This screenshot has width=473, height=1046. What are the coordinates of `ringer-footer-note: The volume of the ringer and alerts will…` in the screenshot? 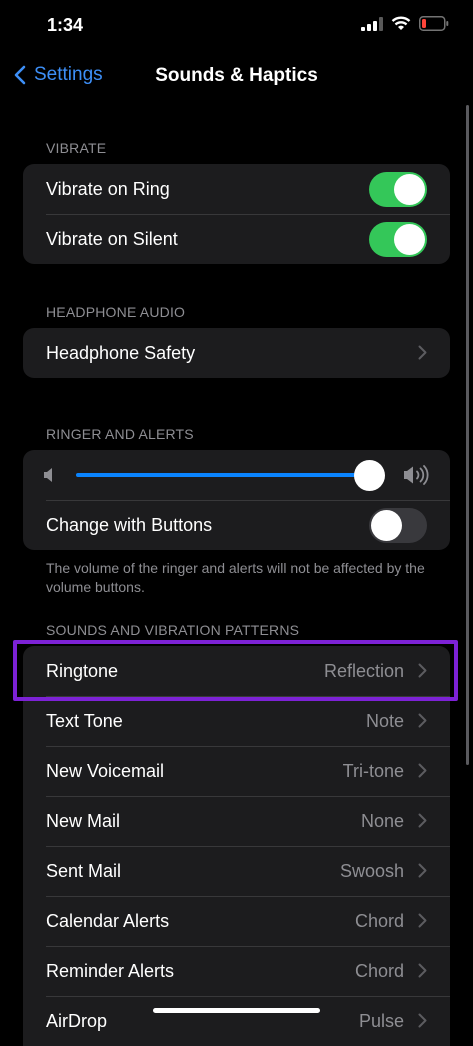 It's located at (235, 577).